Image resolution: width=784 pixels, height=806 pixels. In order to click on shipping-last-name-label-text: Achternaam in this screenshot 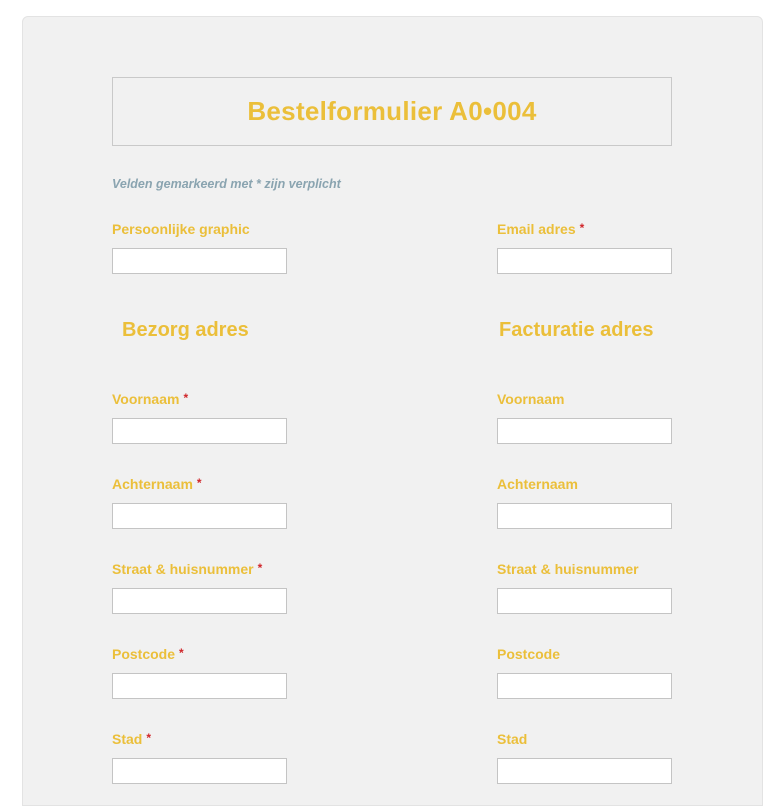, I will do `click(152, 484)`.